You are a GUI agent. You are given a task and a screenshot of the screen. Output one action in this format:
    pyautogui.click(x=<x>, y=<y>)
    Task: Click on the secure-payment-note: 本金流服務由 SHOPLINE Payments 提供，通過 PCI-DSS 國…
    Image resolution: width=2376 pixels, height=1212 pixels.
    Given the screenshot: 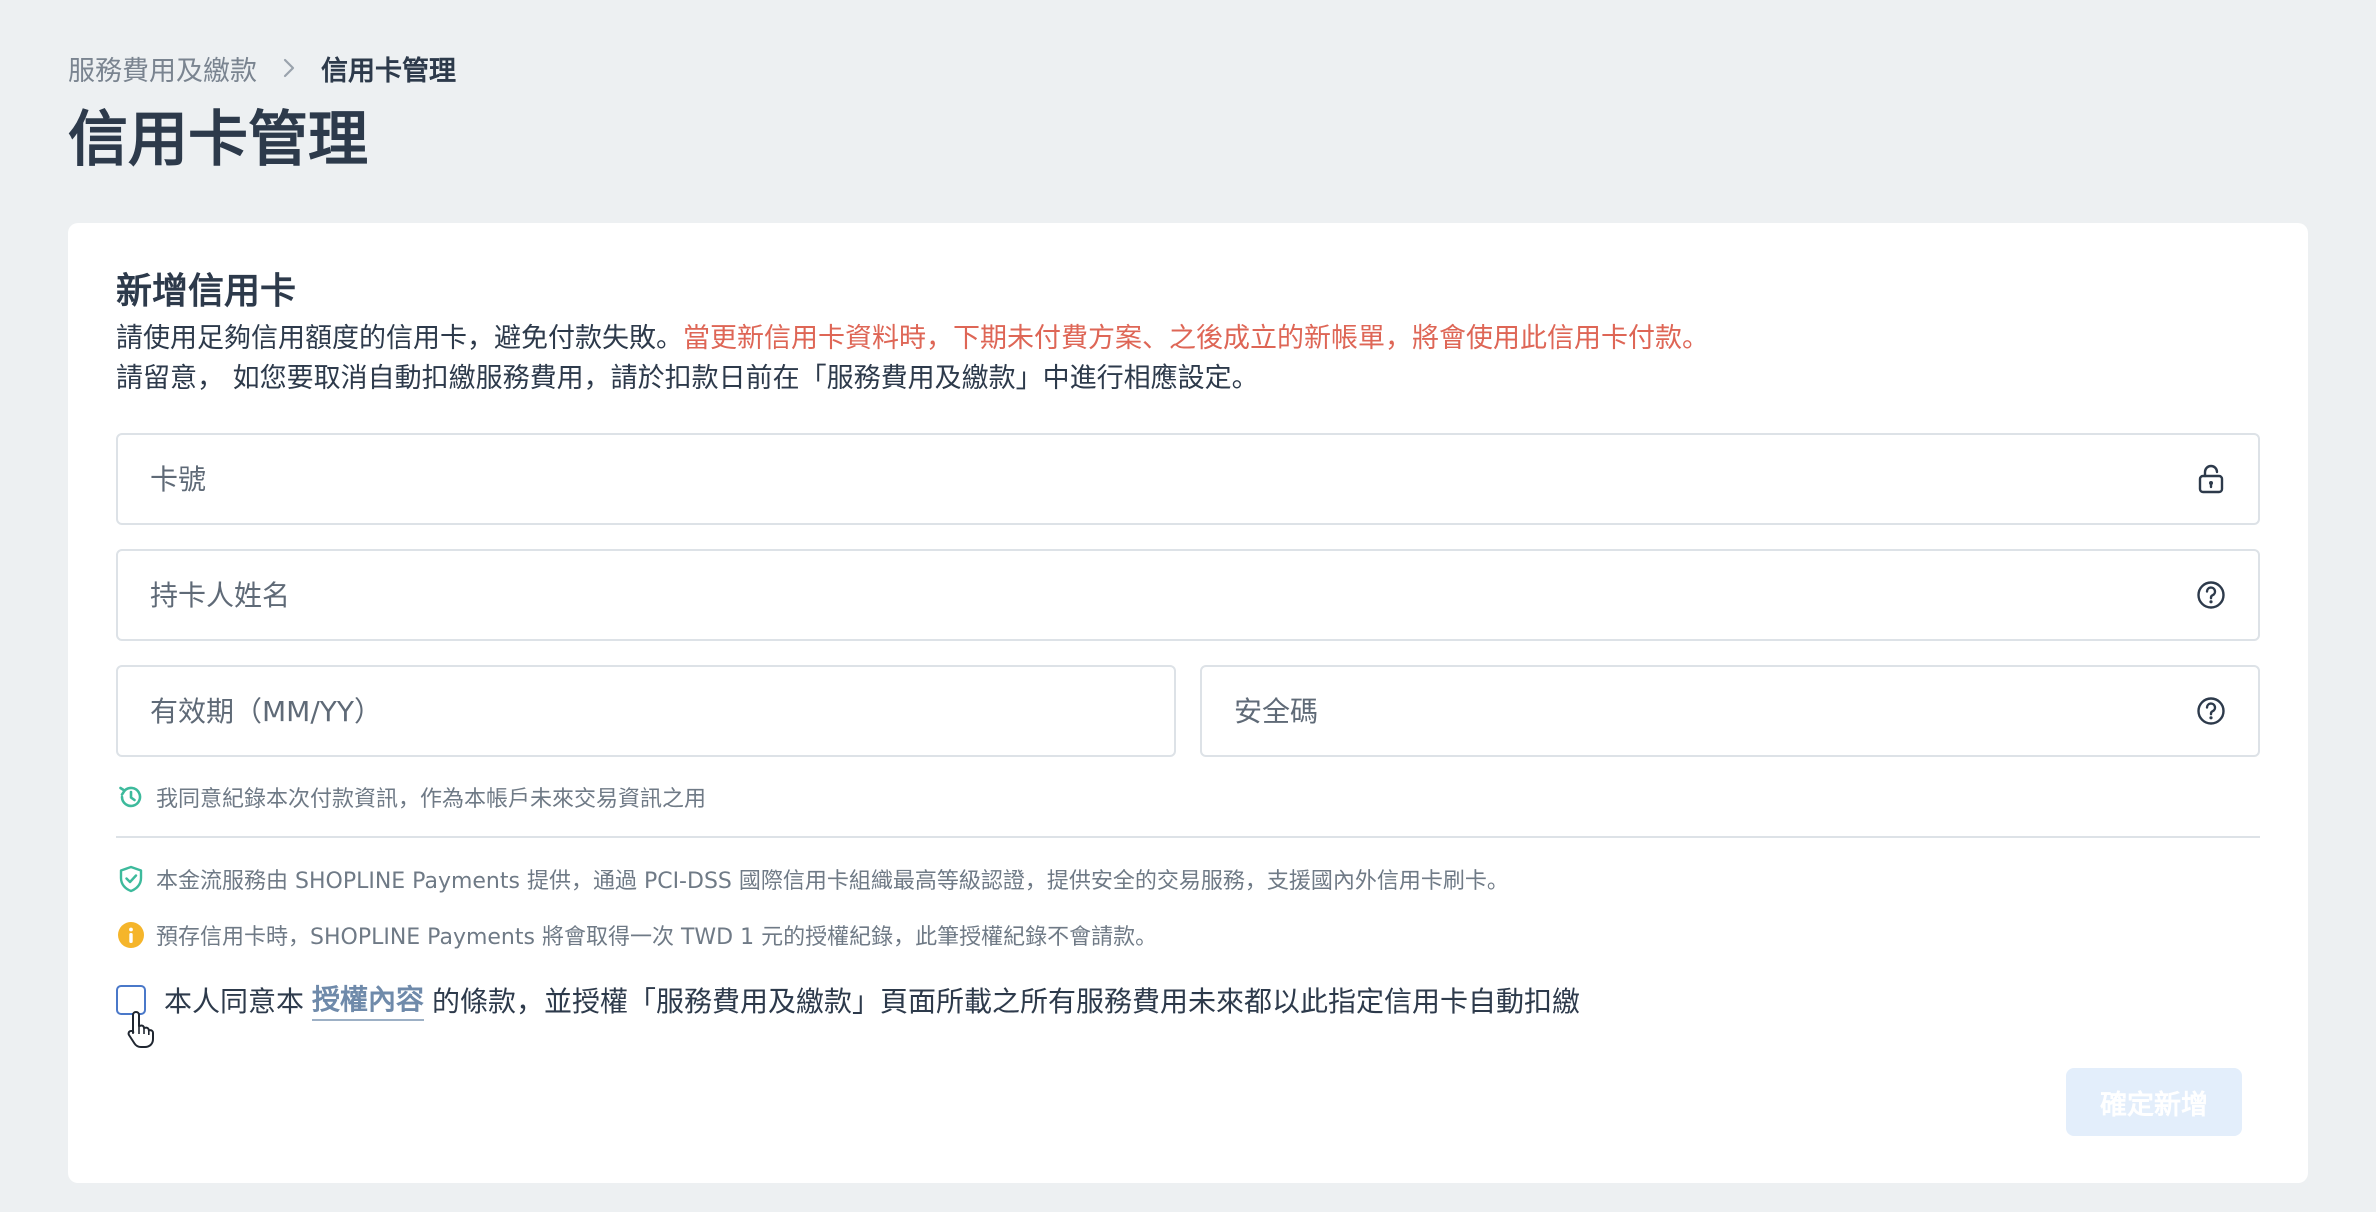 What is the action you would take?
    pyautogui.click(x=812, y=879)
    